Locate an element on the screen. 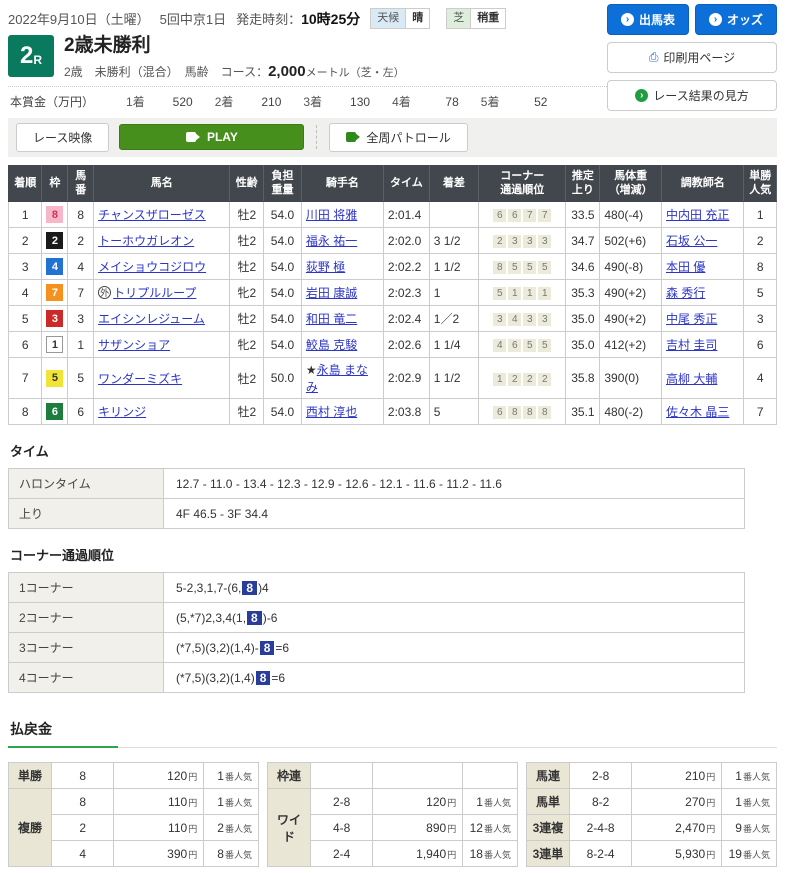 The width and height of the screenshot is (785, 873). payout-section-title: 払戻金 is located at coordinates (31, 729).